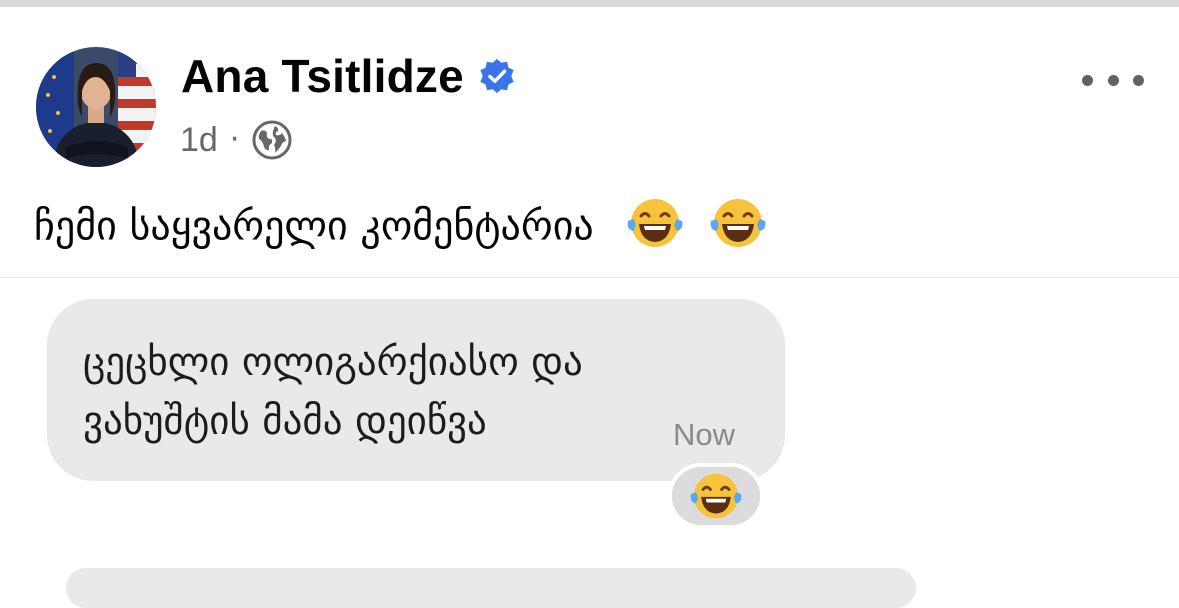  I want to click on author-avatar, so click(96, 107).